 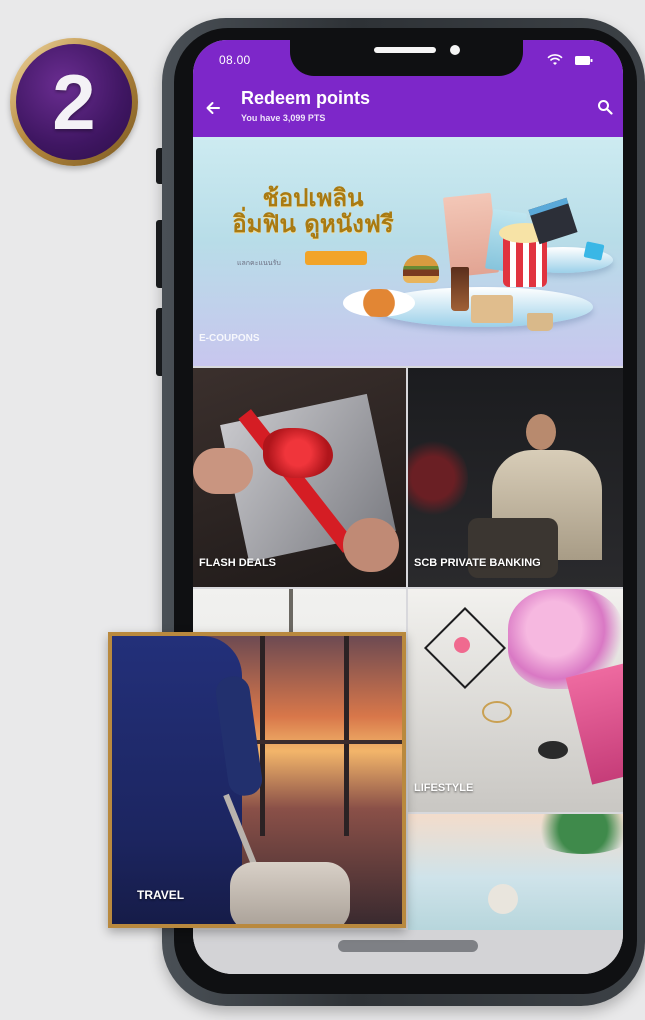 What do you see at coordinates (584, 60) in the screenshot?
I see `battery-icon` at bounding box center [584, 60].